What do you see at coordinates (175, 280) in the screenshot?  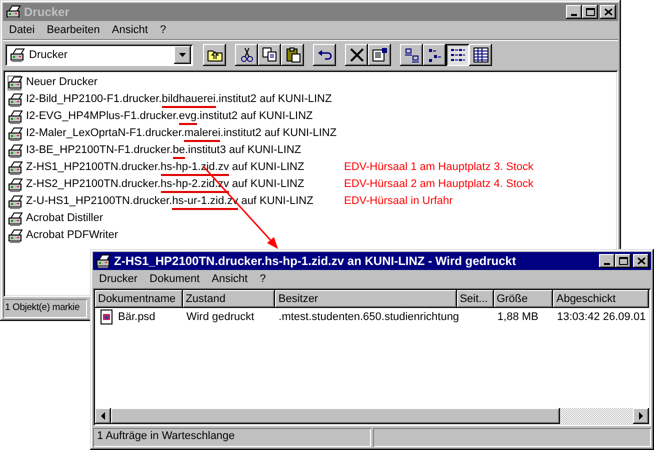 I see `menu-item: Dokument` at bounding box center [175, 280].